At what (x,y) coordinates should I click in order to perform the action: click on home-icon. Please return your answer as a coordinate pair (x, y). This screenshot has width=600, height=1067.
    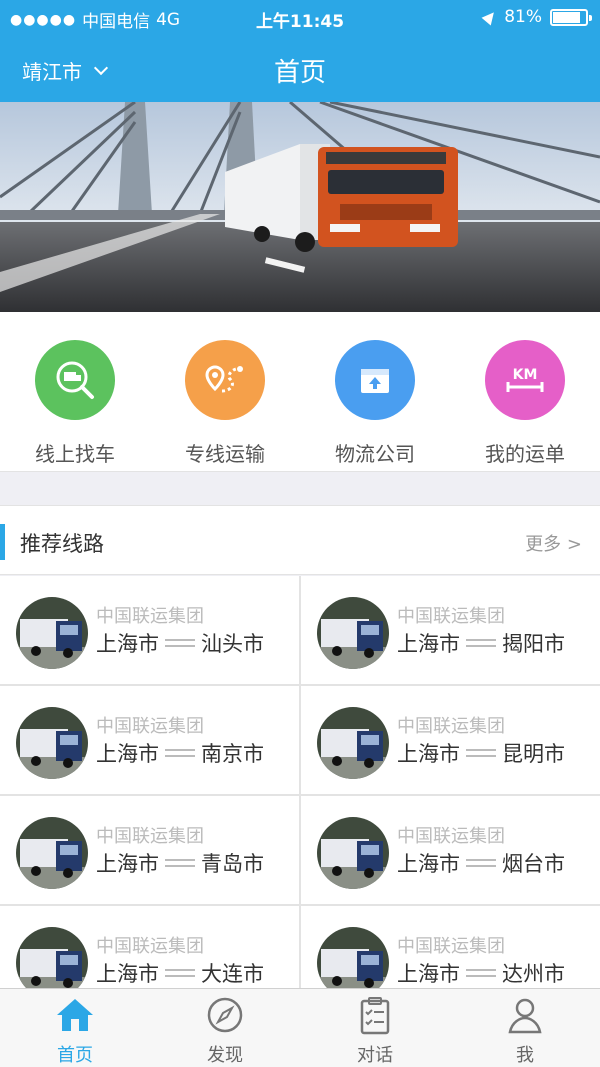
    Looking at the image, I should click on (75, 1015).